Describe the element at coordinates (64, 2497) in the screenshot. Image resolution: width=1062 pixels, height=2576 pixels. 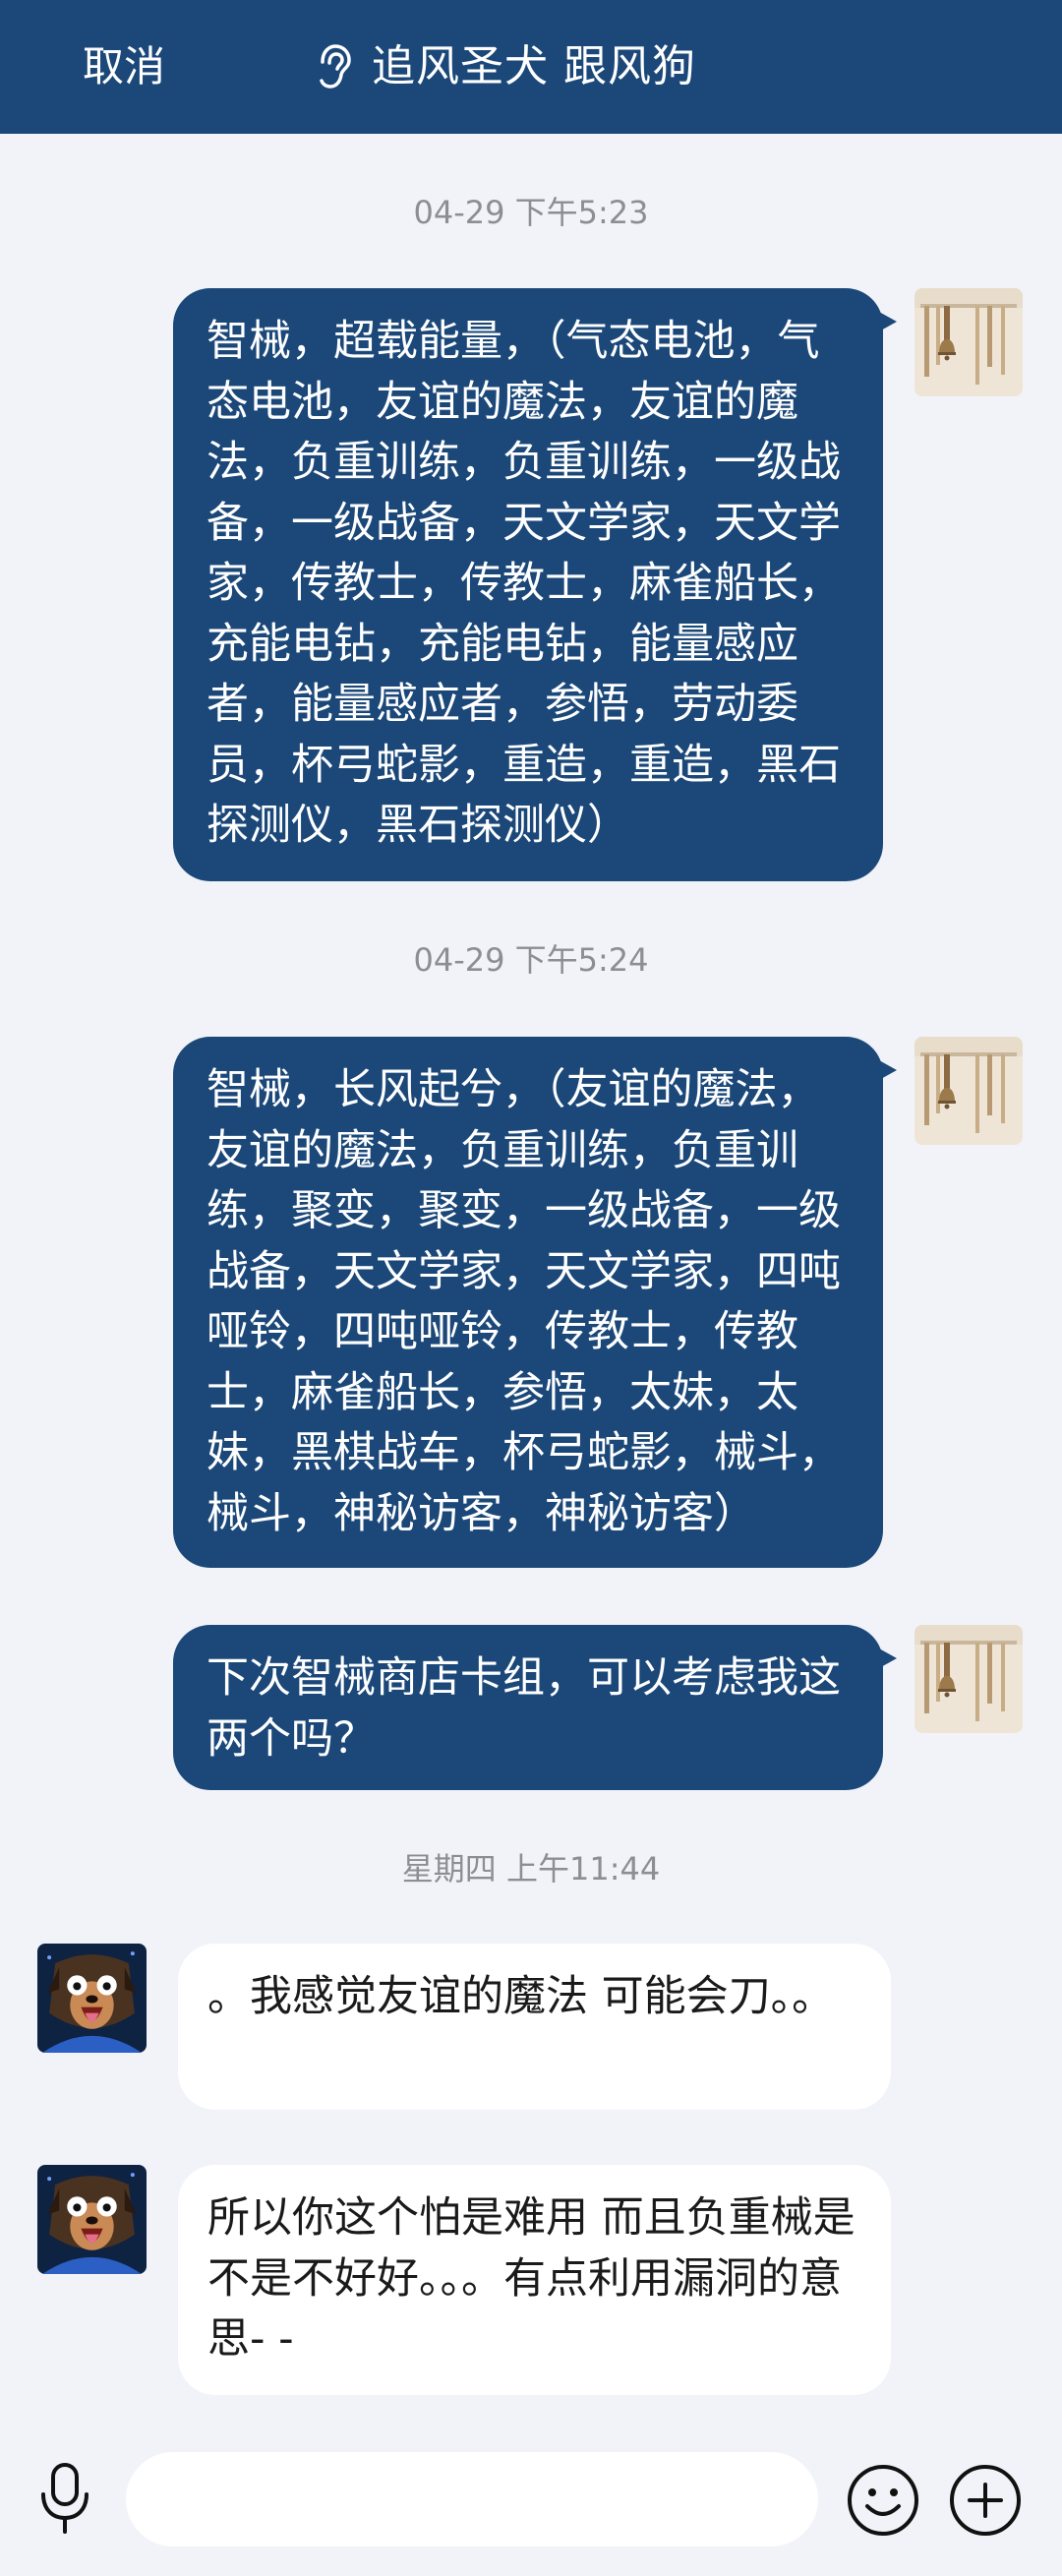
I see `microphone-icon` at that location.